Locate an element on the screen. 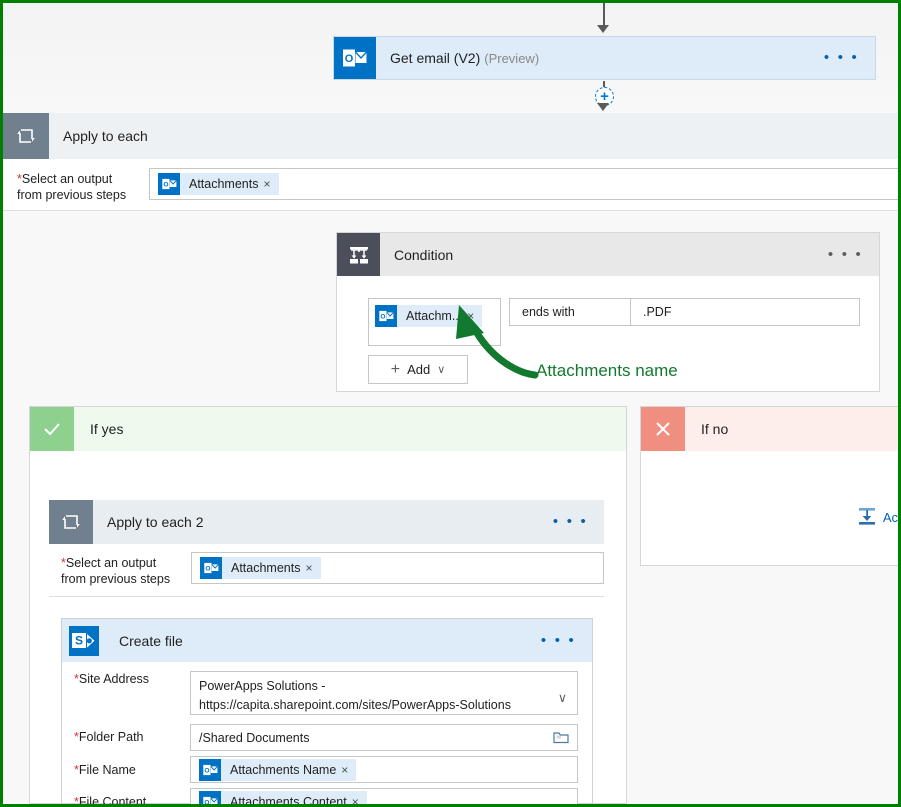 The height and width of the screenshot is (807, 901). apply-to-each-header: Apply to each is located at coordinates (450, 136).